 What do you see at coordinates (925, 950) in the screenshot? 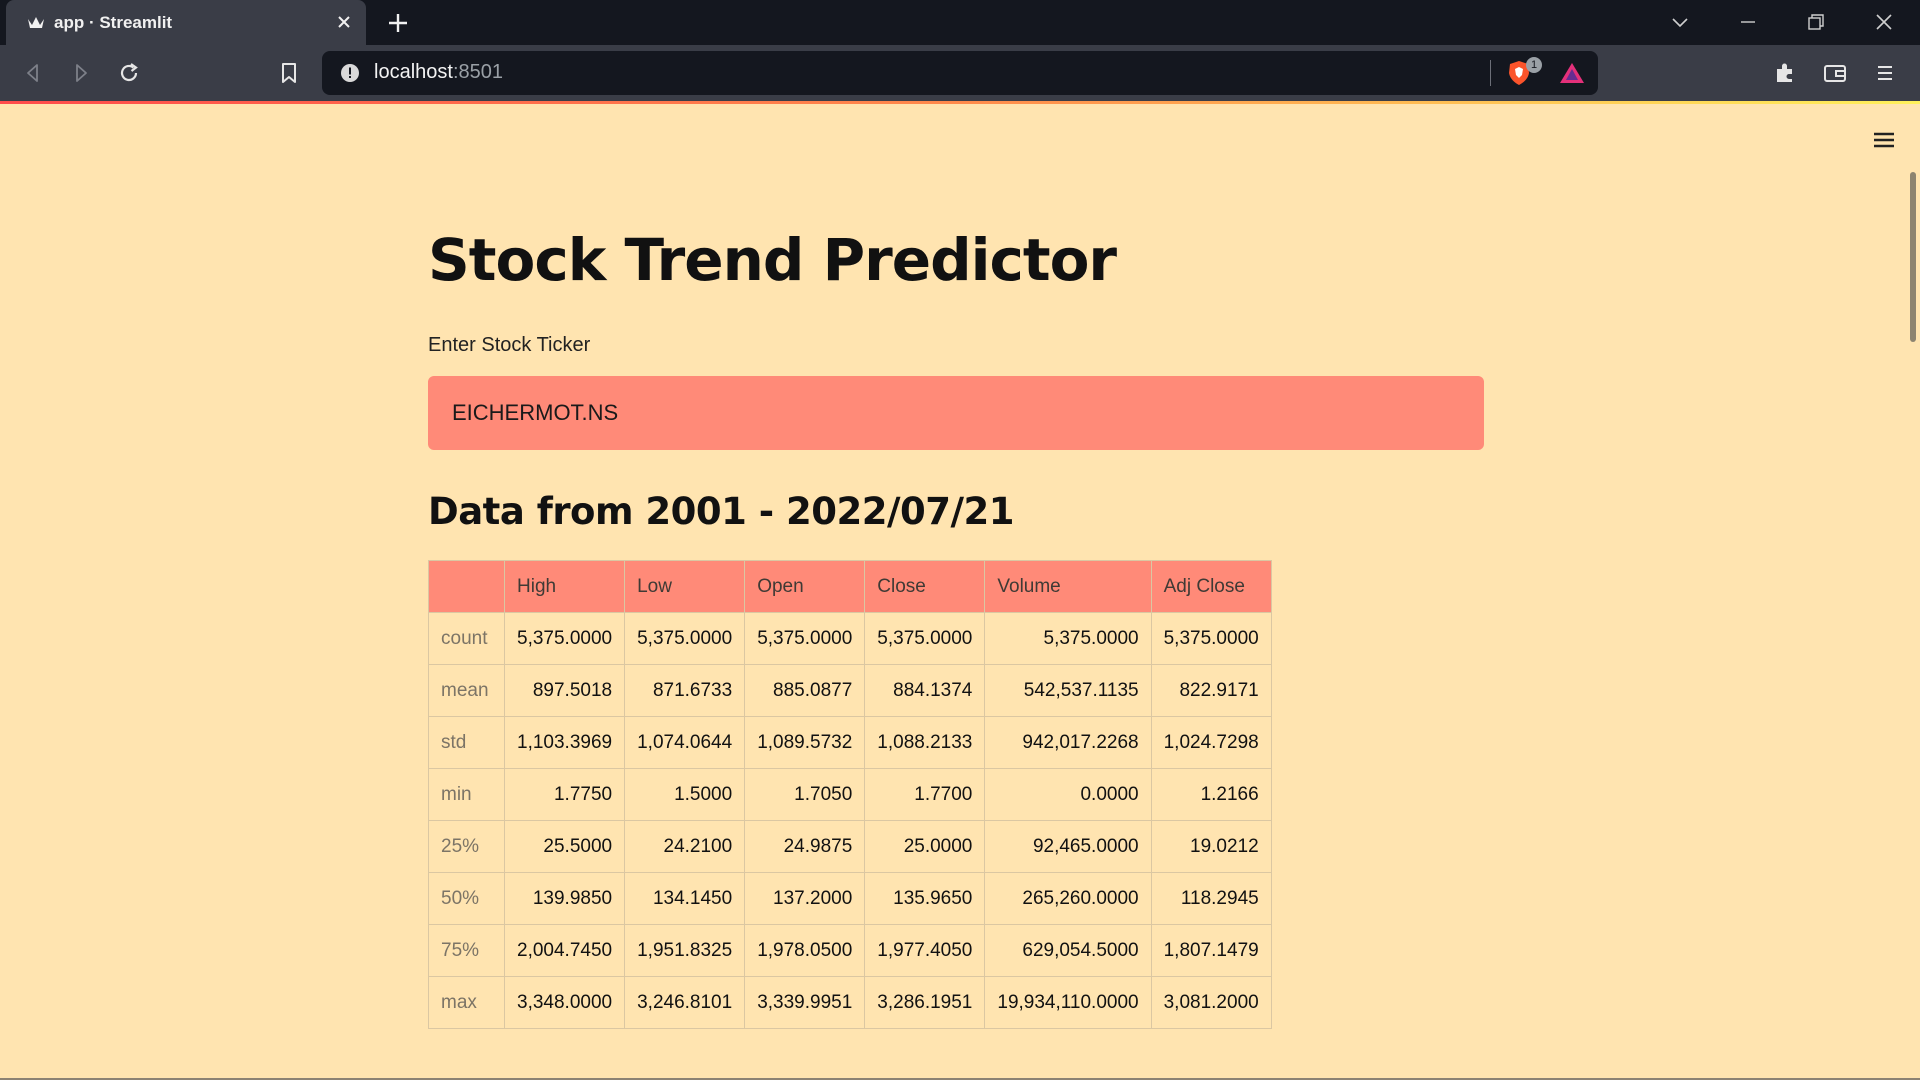
I see `table-cell: 1,977.4050` at bounding box center [925, 950].